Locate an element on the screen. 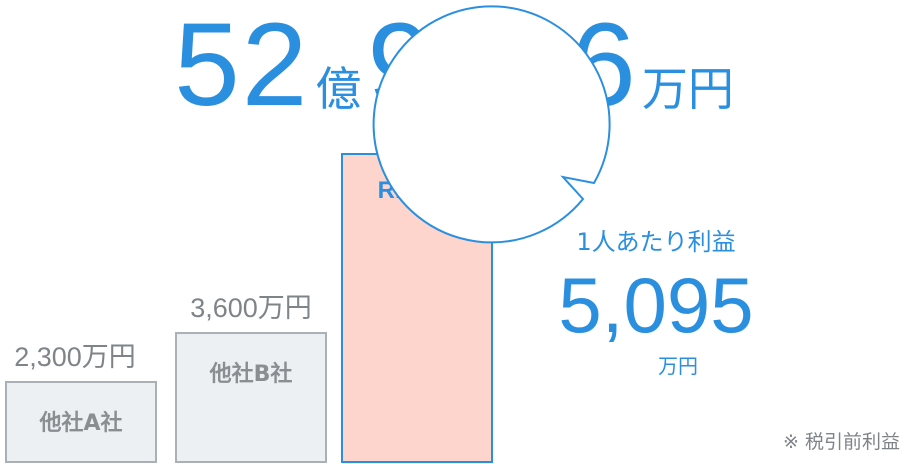  bubble-value: 5,095 is located at coordinates (655, 305).